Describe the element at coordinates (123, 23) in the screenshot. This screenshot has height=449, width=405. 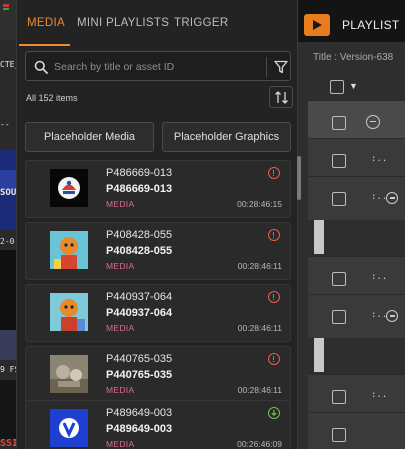
I see `tab-mini-playlists: MINI PLAYLISTS` at that location.